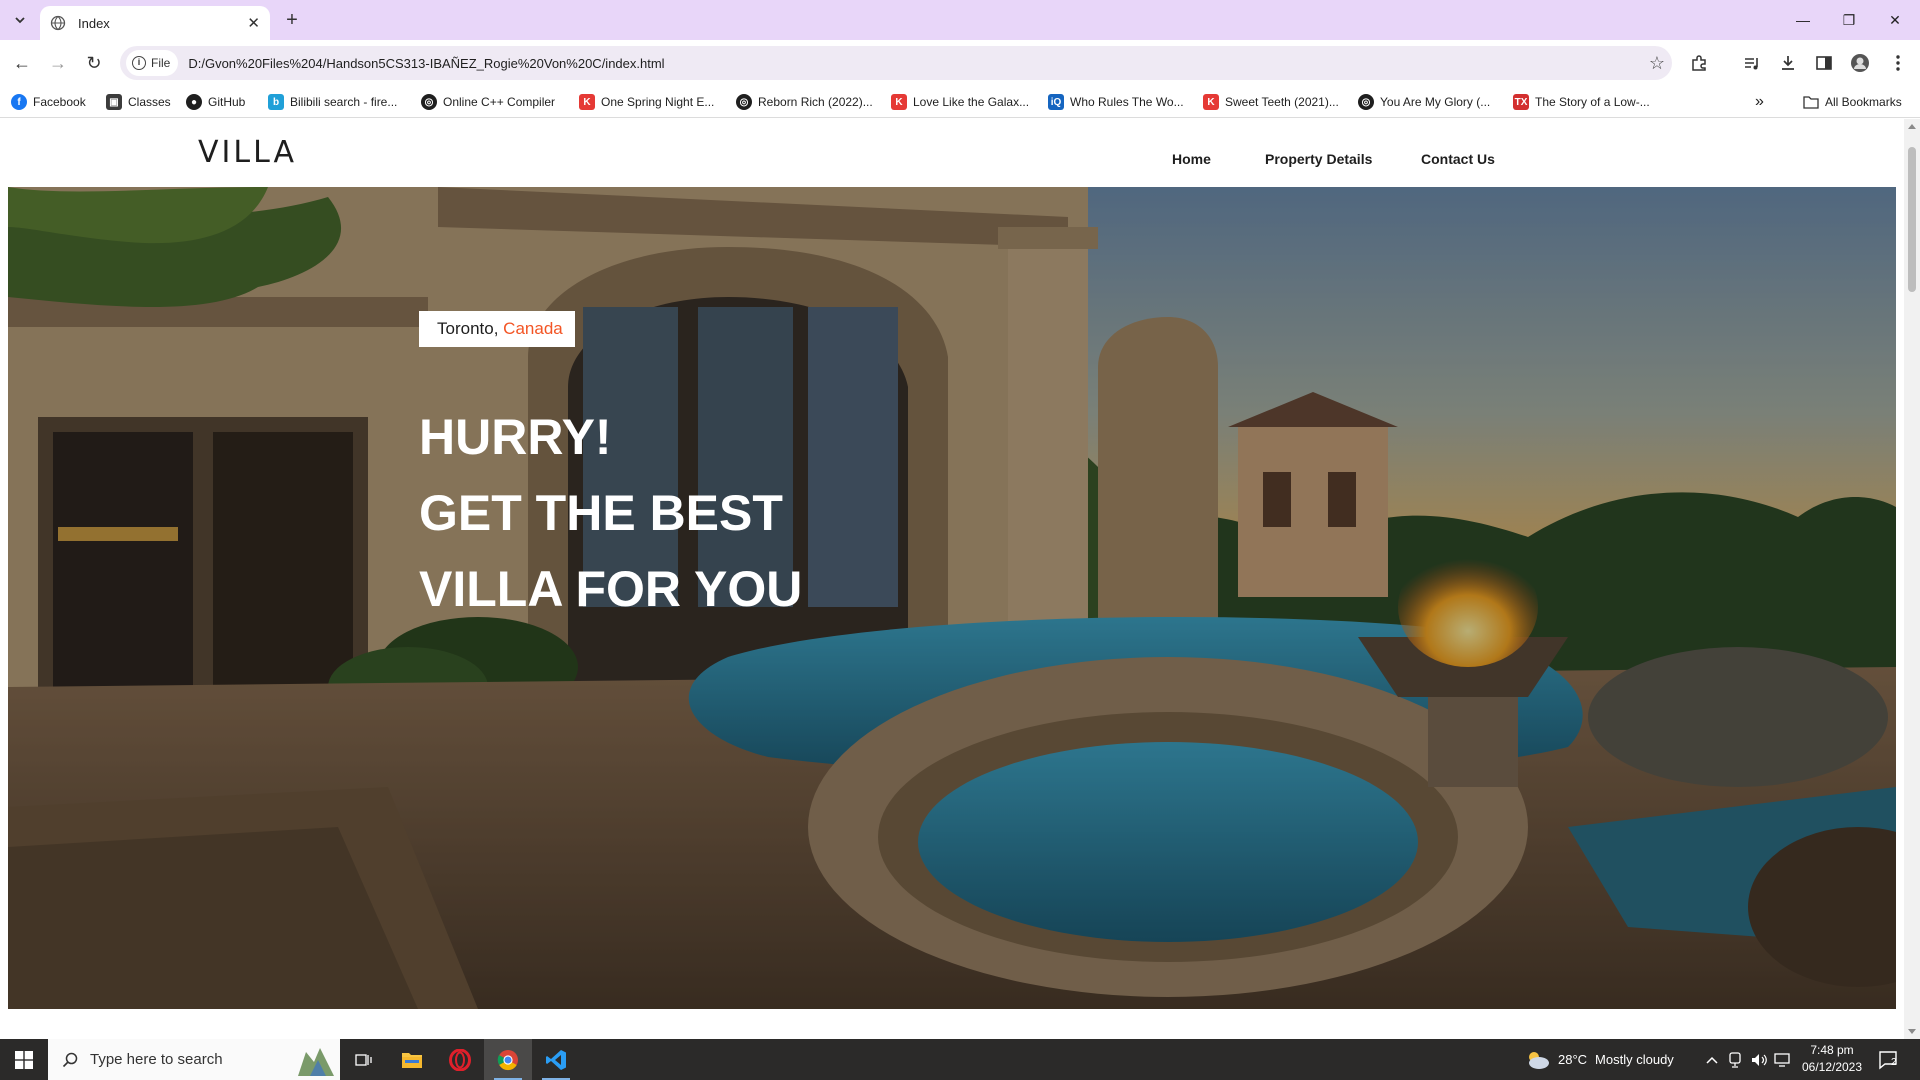 This screenshot has width=1920, height=1080. What do you see at coordinates (460, 1059) in the screenshot?
I see `opera-button` at bounding box center [460, 1059].